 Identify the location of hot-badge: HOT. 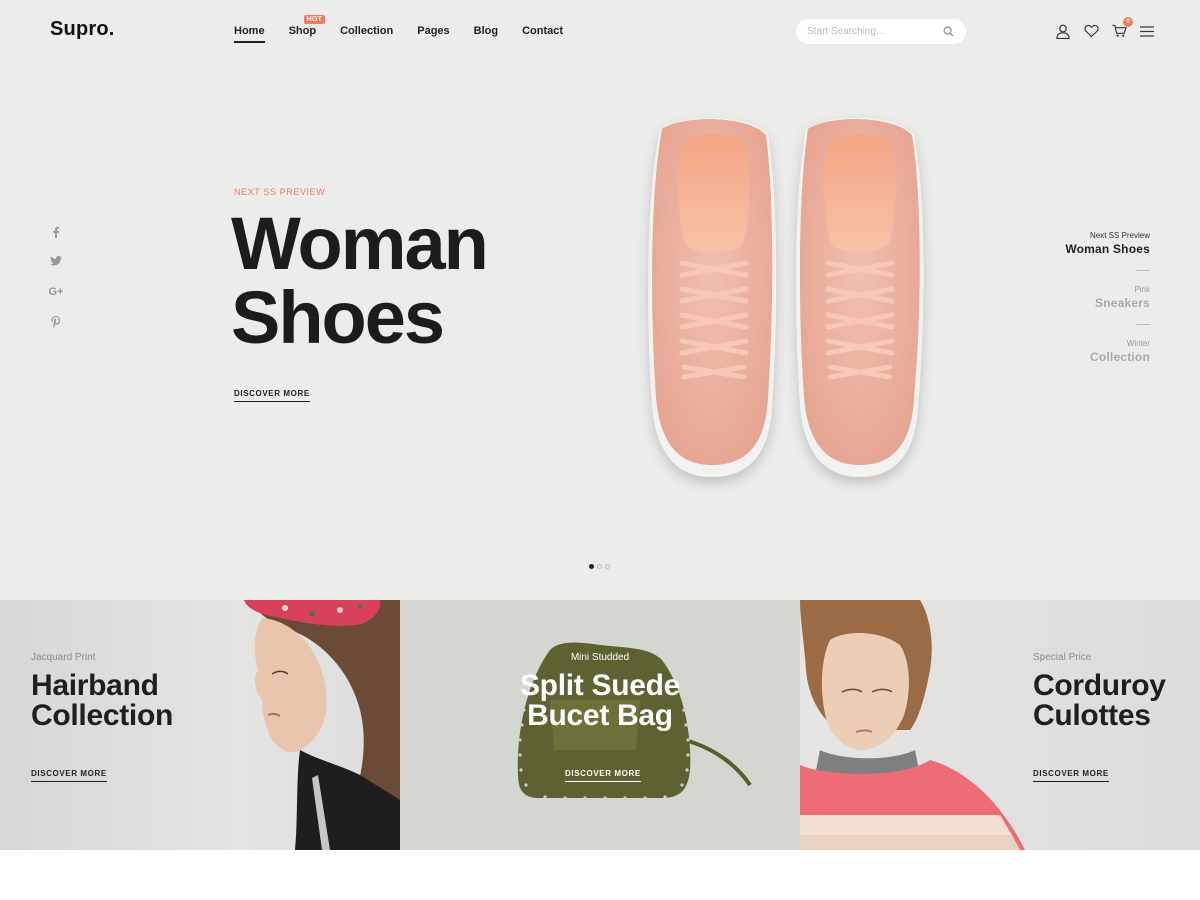
(314, 19).